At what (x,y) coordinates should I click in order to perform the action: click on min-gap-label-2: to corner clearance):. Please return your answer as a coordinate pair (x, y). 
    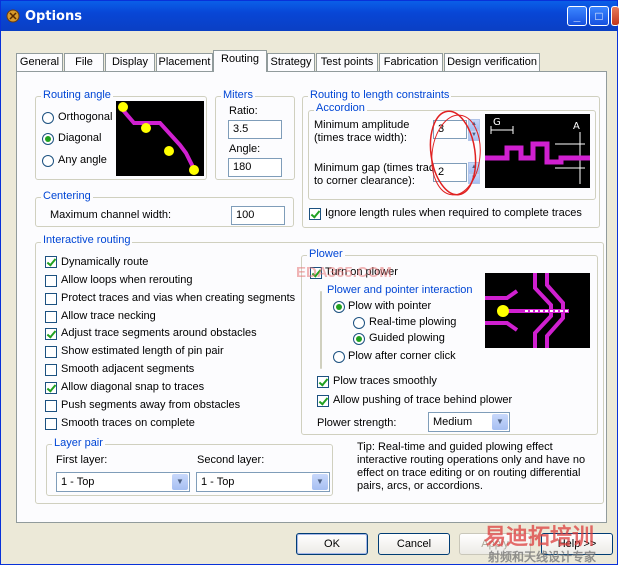
    Looking at the image, I should click on (364, 181).